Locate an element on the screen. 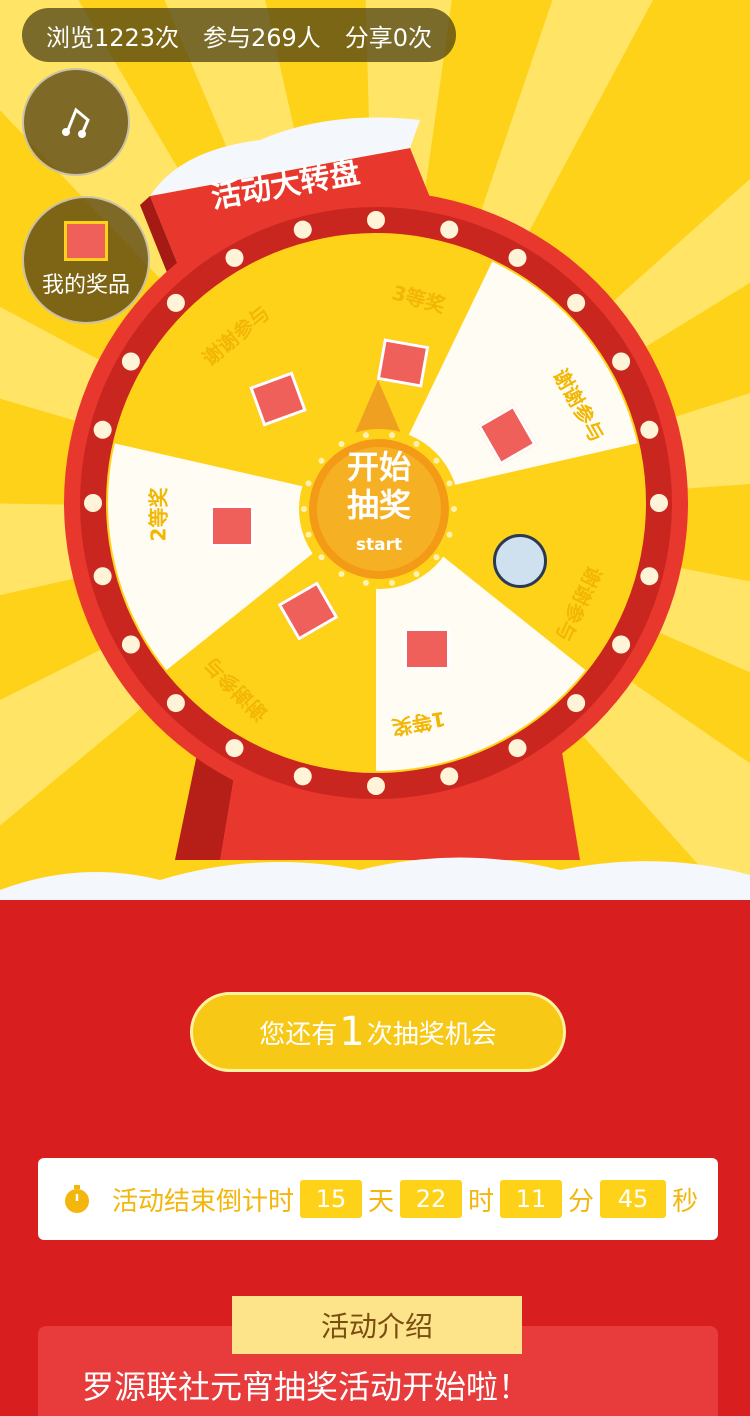 Image resolution: width=750 pixels, height=1416 pixels. draw-chances-button: 您还有 1 次抽奖机会 is located at coordinates (378, 1032).